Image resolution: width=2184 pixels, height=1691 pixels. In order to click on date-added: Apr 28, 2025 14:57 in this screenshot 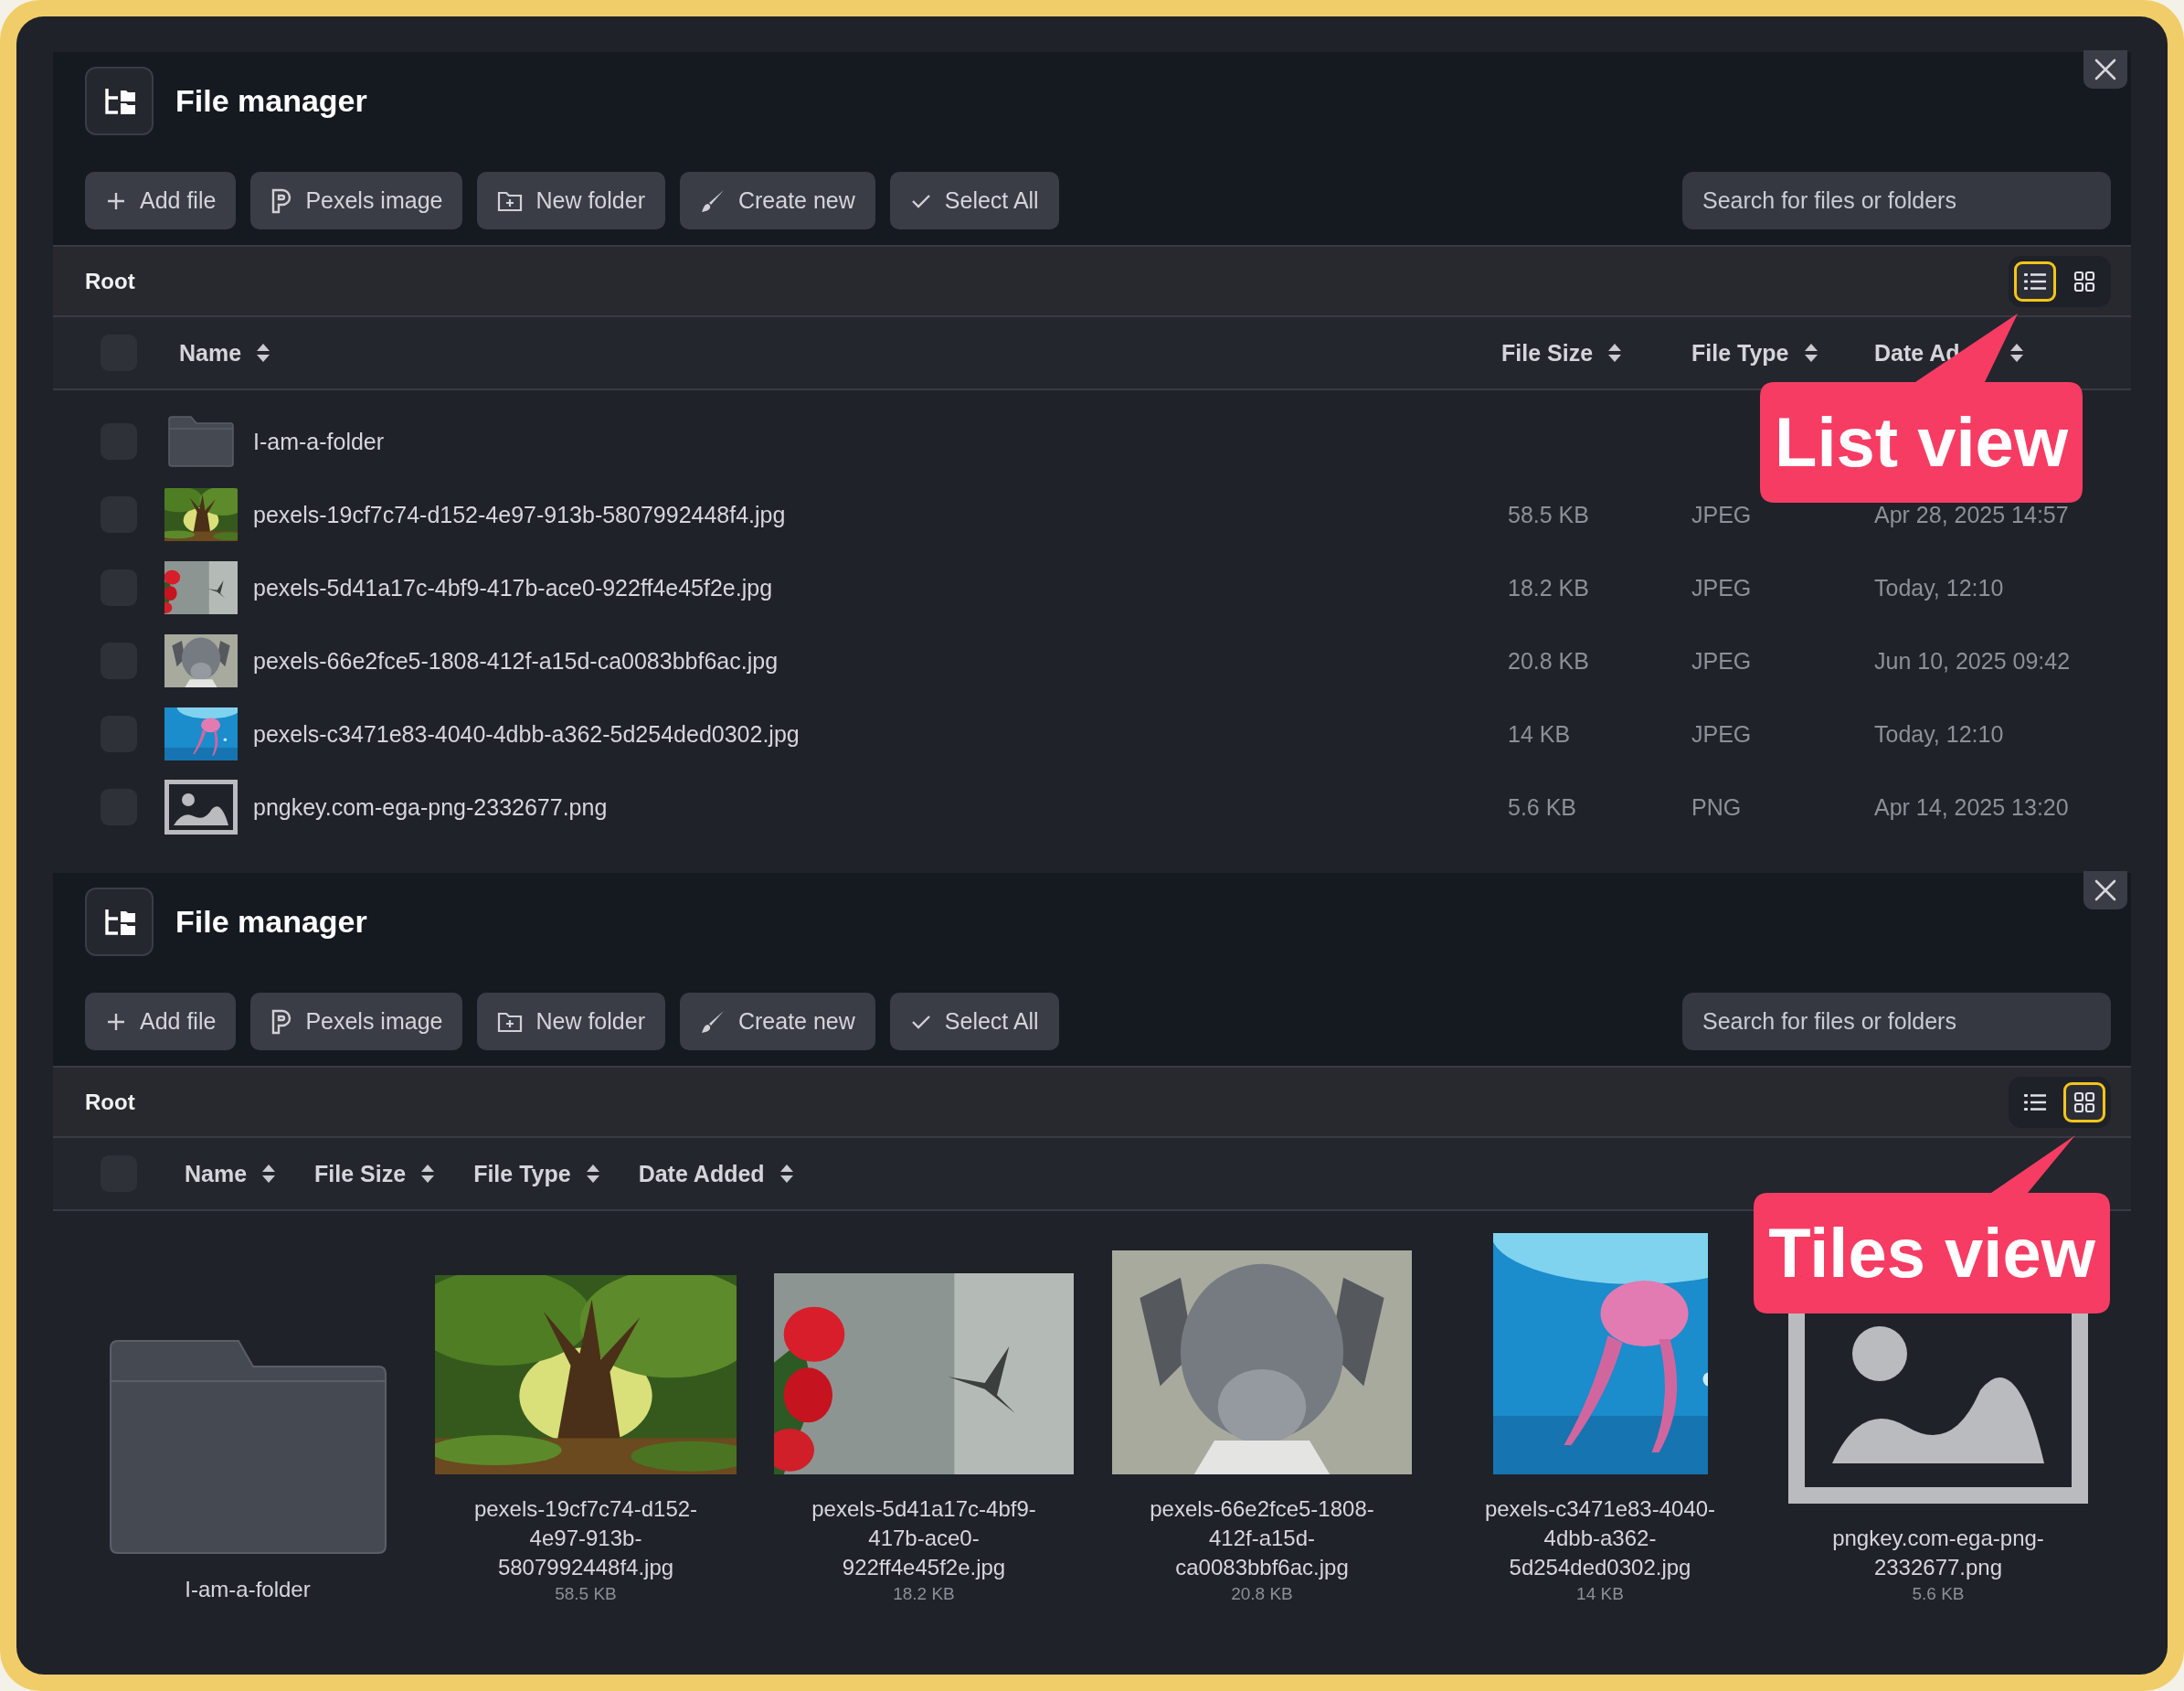, I will do `click(1971, 514)`.